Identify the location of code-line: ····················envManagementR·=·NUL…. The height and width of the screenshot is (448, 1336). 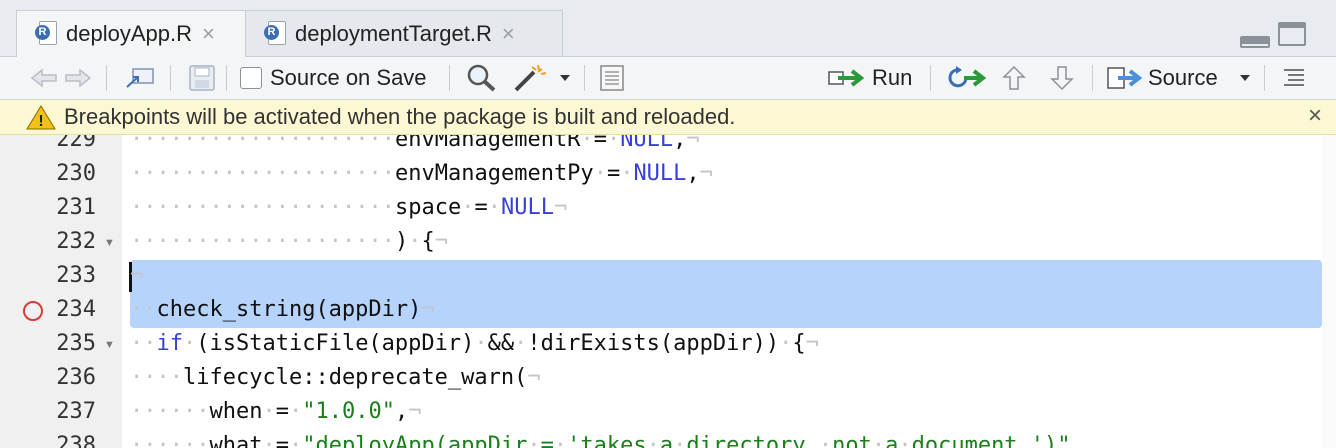
(415, 146).